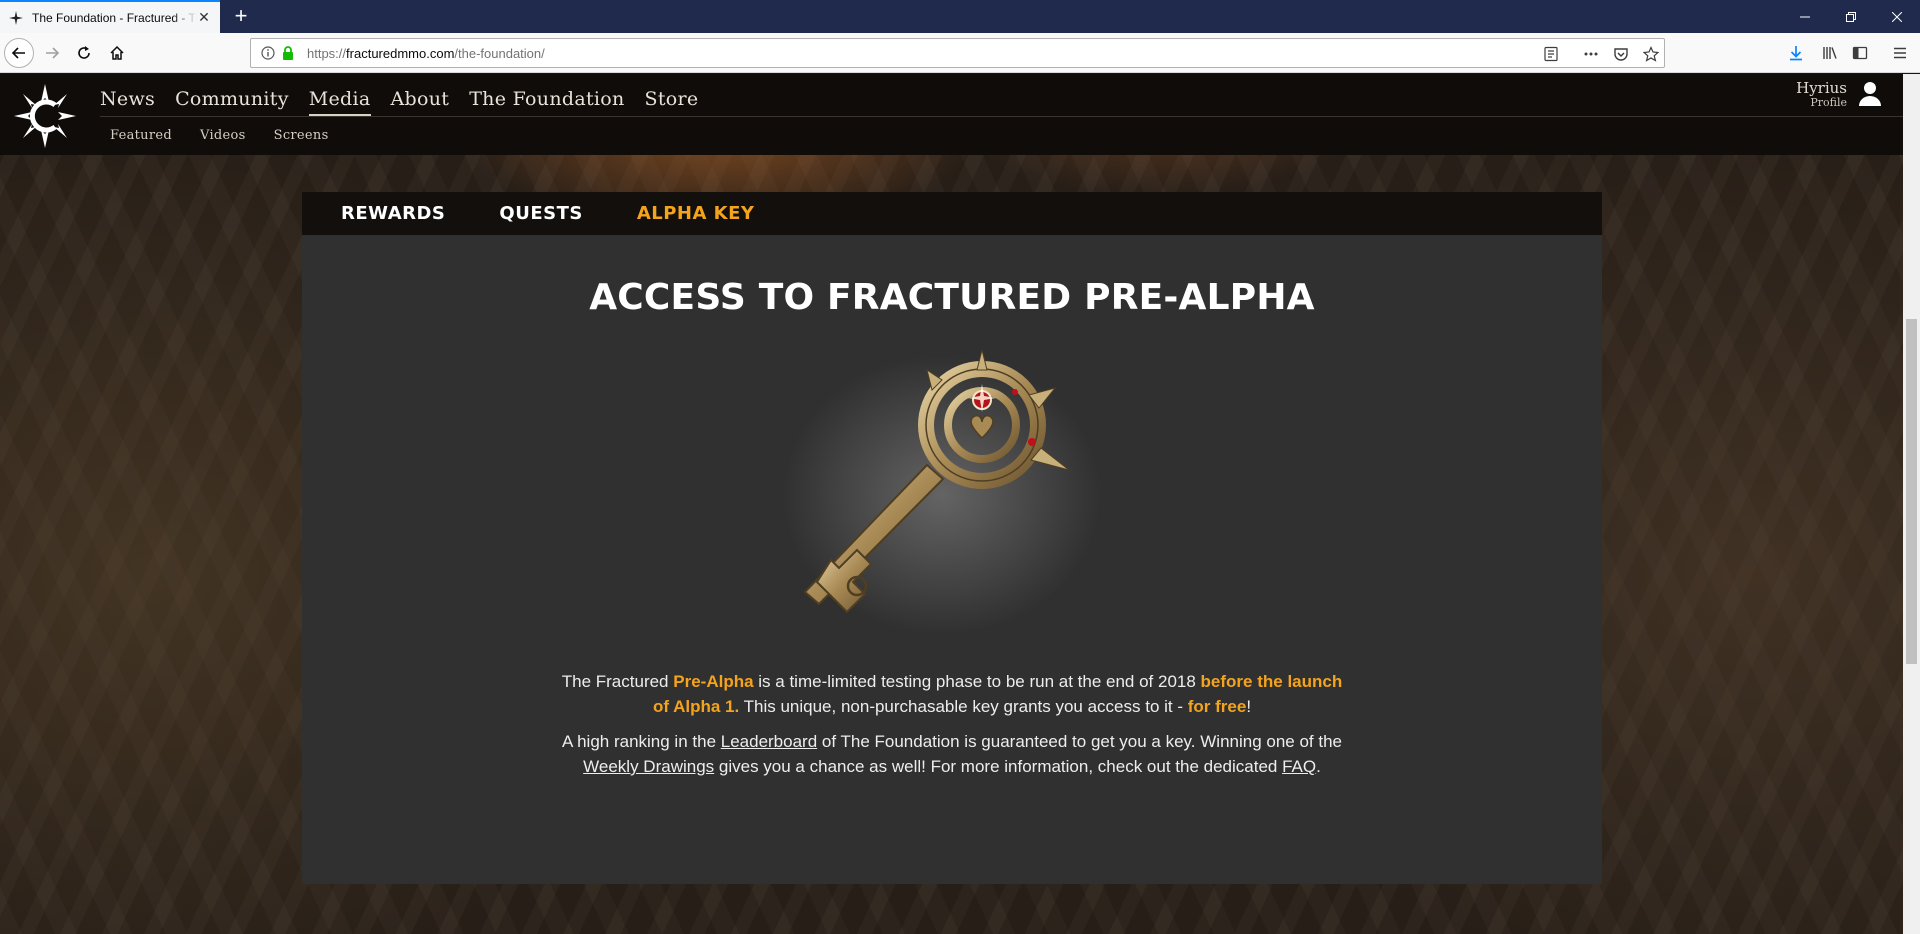 This screenshot has height=934, width=1920. Describe the element at coordinates (546, 102) in the screenshot. I see `nav-the-foundation: The Foundation` at that location.